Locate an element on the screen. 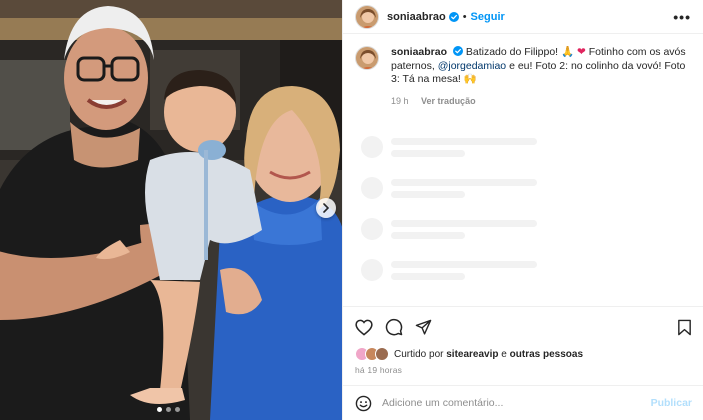 Image resolution: width=703 pixels, height=420 pixels. raised-hands-emoji: 🙌 is located at coordinates (470, 79).